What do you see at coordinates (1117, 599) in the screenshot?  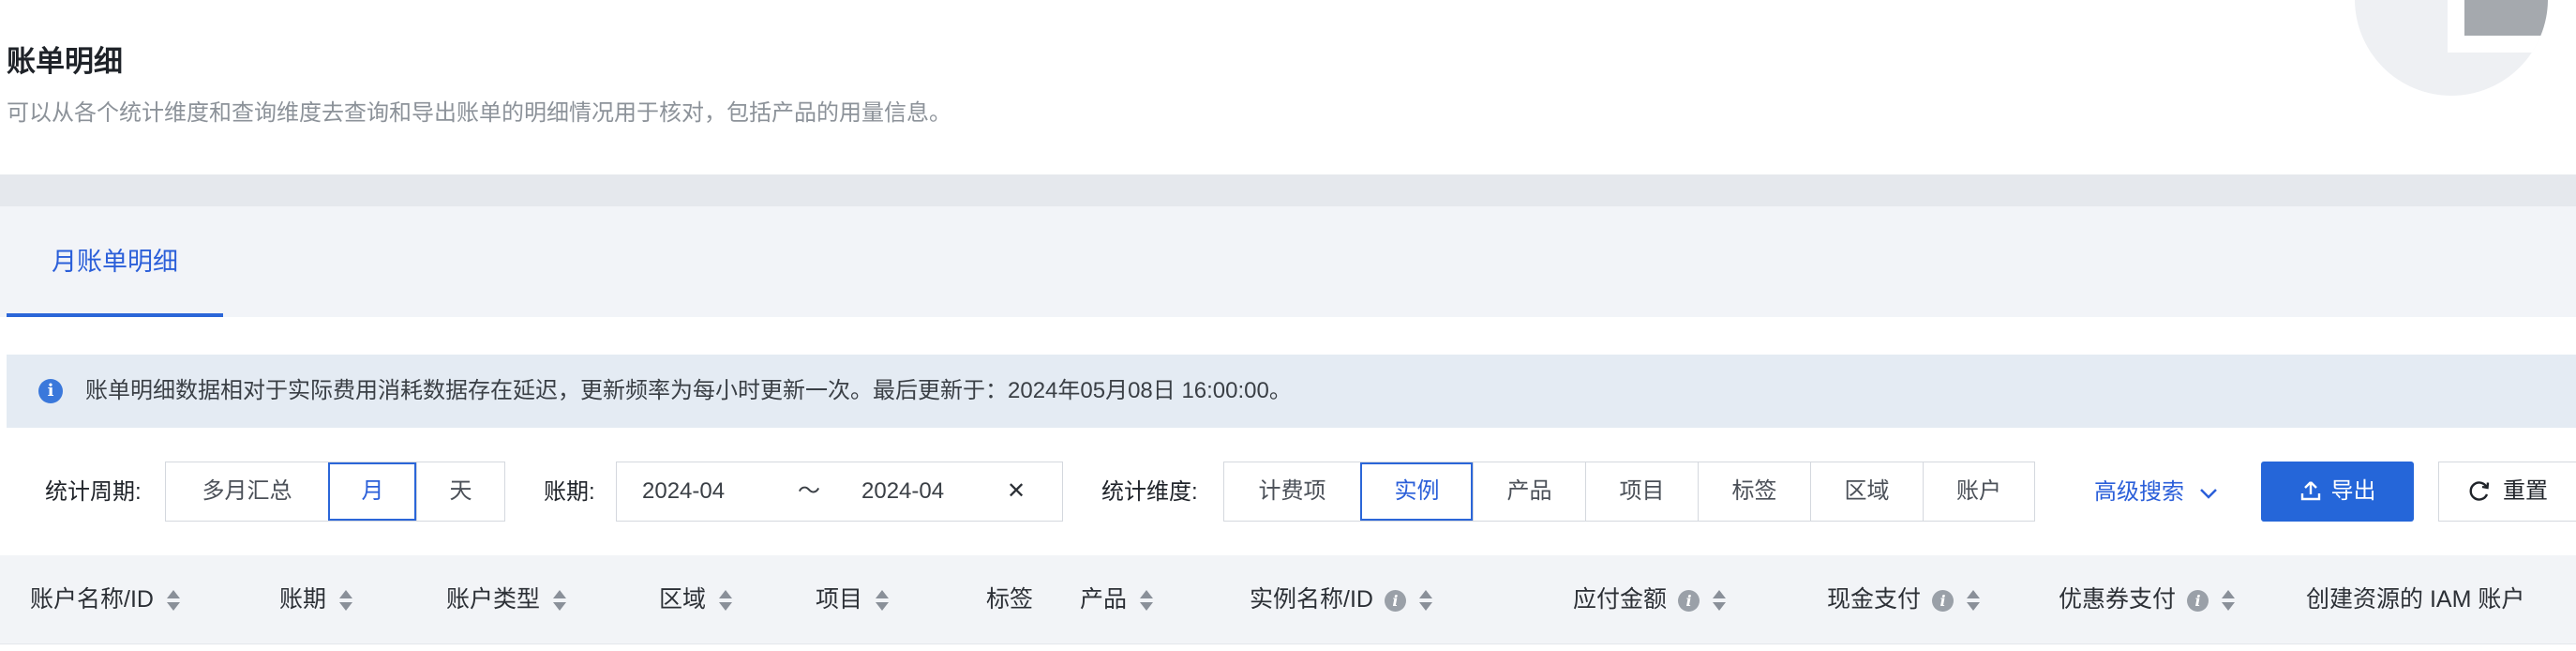 I see `column-header-product: 产品` at bounding box center [1117, 599].